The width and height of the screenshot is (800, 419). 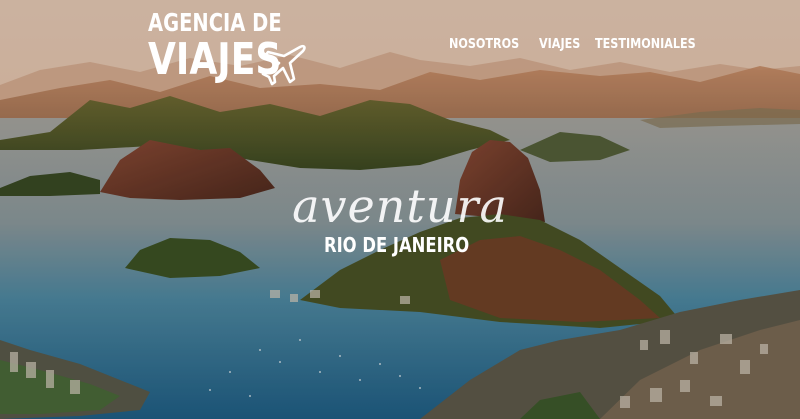 I want to click on nav-link-nosotros: NOSOTROS, so click(x=484, y=44).